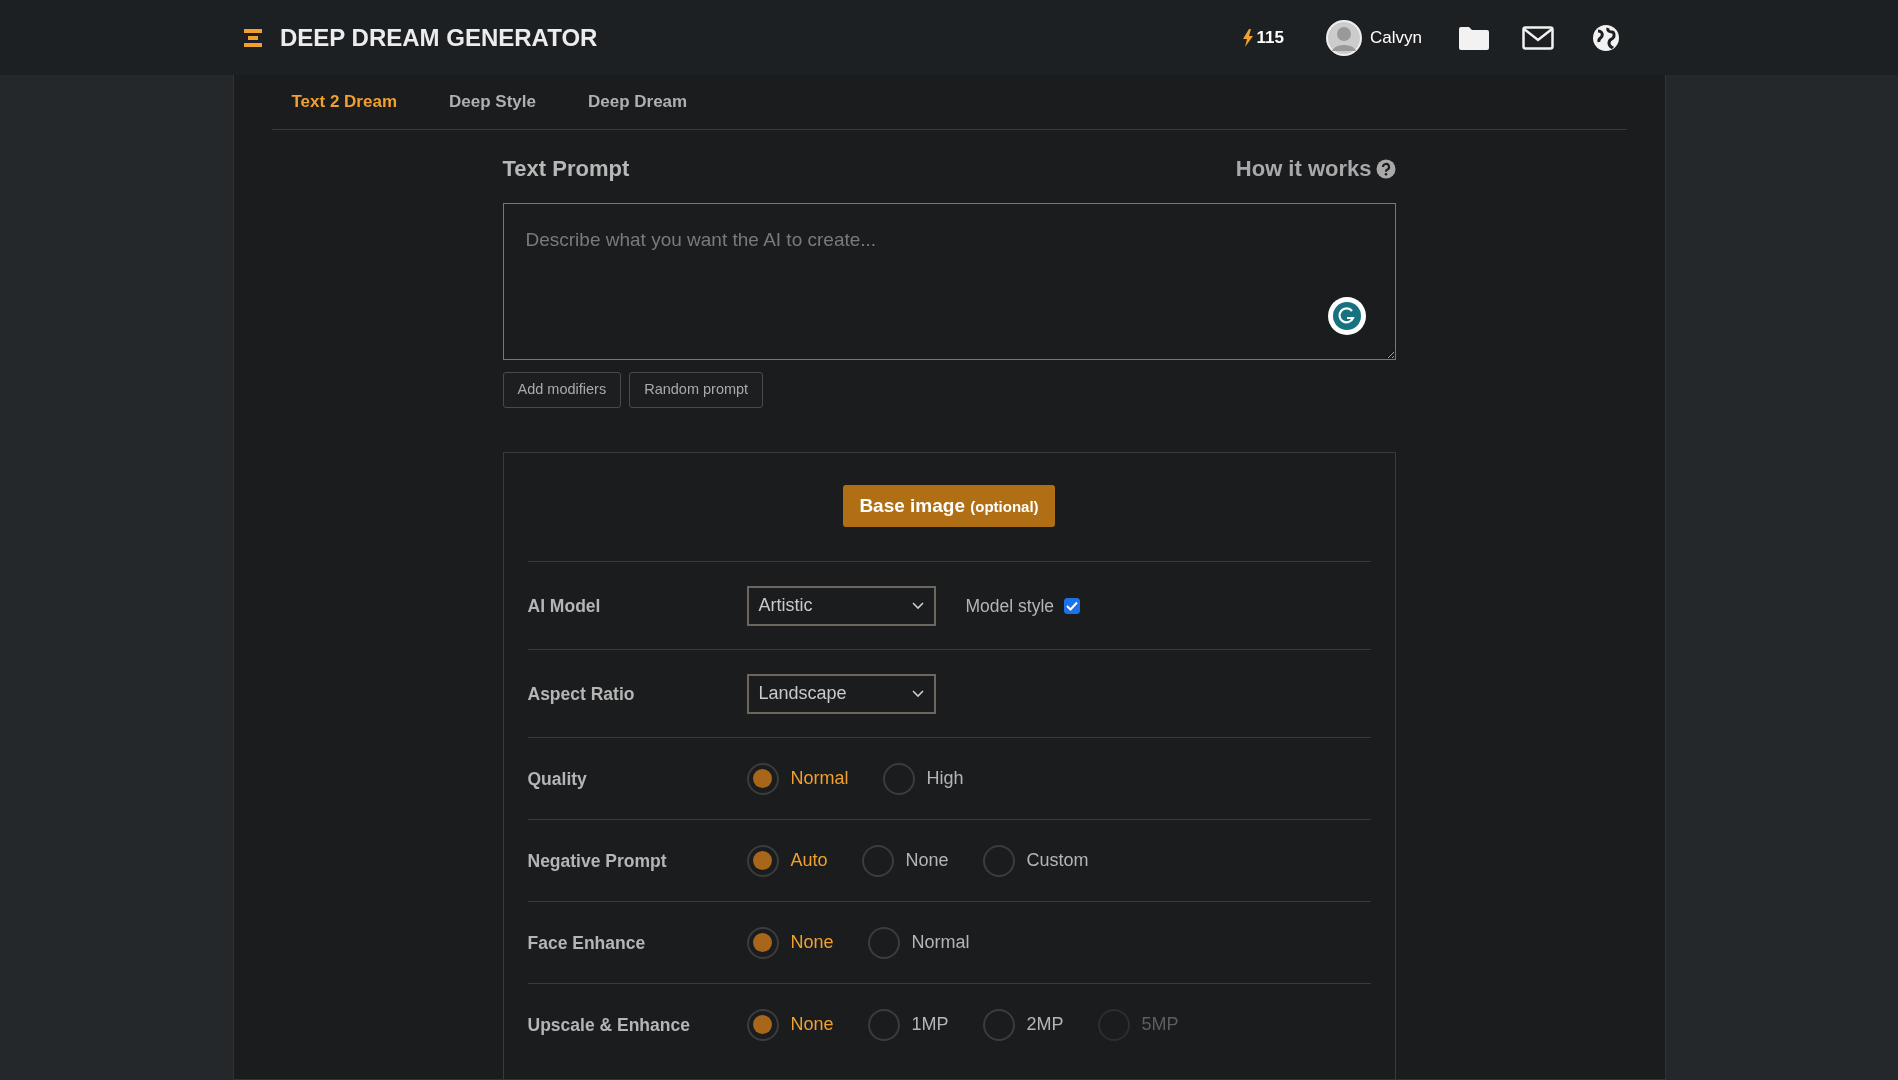 The height and width of the screenshot is (1080, 1898). Describe the element at coordinates (1538, 37) in the screenshot. I see `mail-icon` at that location.